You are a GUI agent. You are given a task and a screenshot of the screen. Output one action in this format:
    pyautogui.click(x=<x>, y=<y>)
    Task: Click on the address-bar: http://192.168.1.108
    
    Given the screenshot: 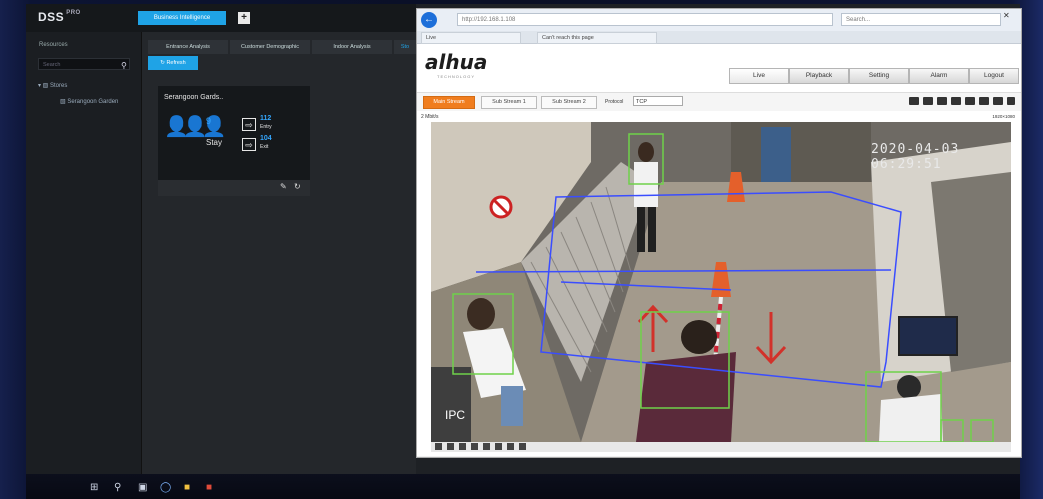 What is the action you would take?
    pyautogui.click(x=645, y=19)
    